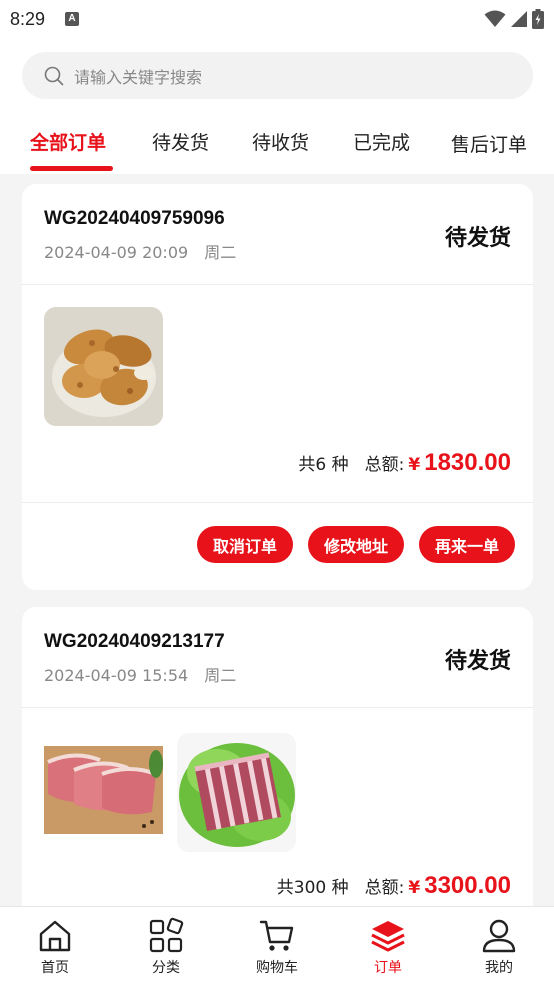 The height and width of the screenshot is (984, 554). Describe the element at coordinates (180, 141) in the screenshot. I see `tab-pending-shipment: 待发货` at that location.